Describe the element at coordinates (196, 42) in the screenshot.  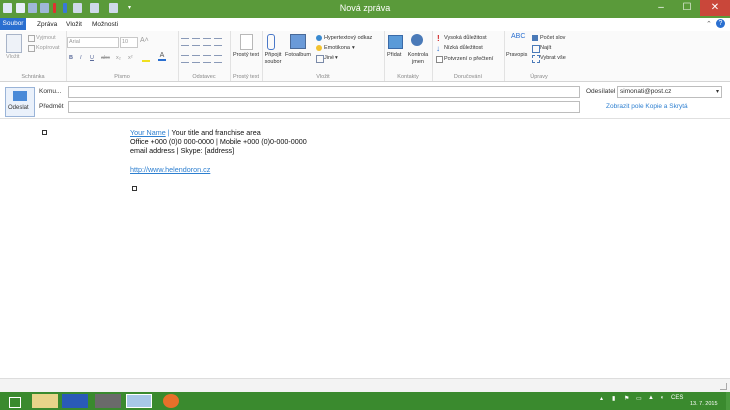
I see `numbering-icon` at that location.